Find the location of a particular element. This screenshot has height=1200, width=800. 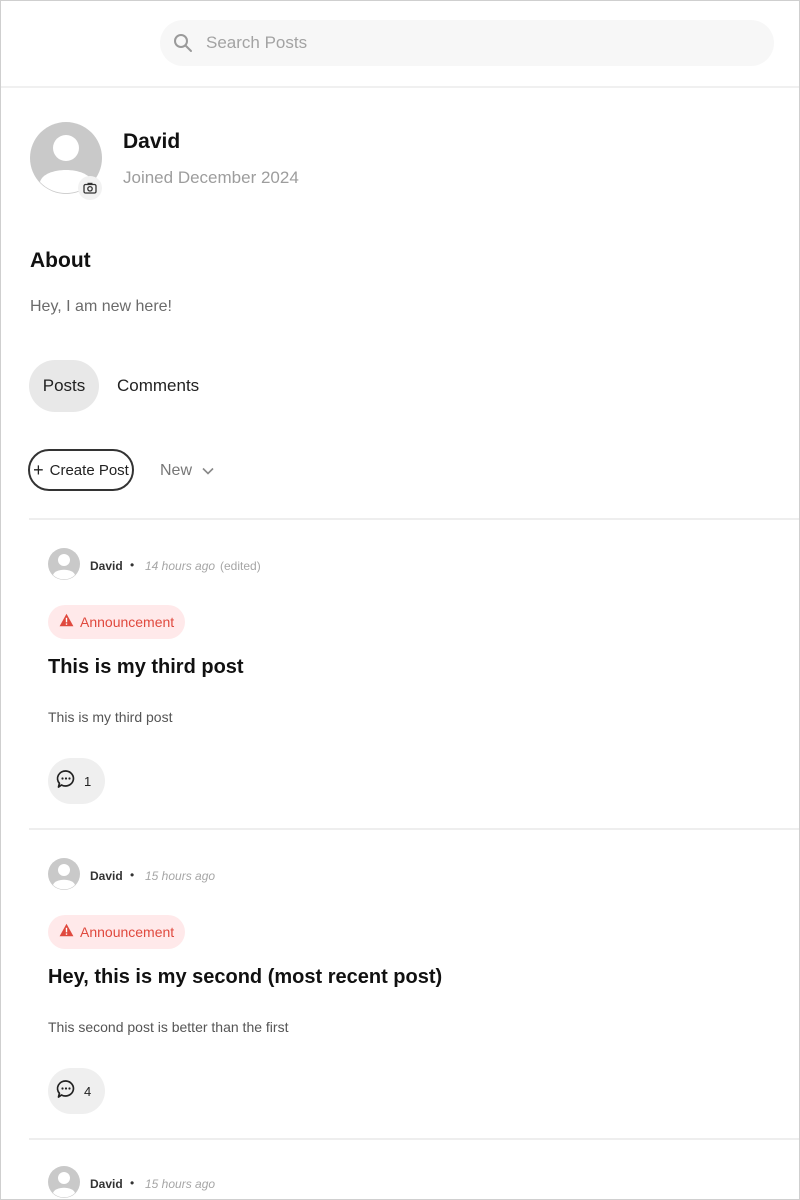

sort-dropdown: New is located at coordinates (187, 471).